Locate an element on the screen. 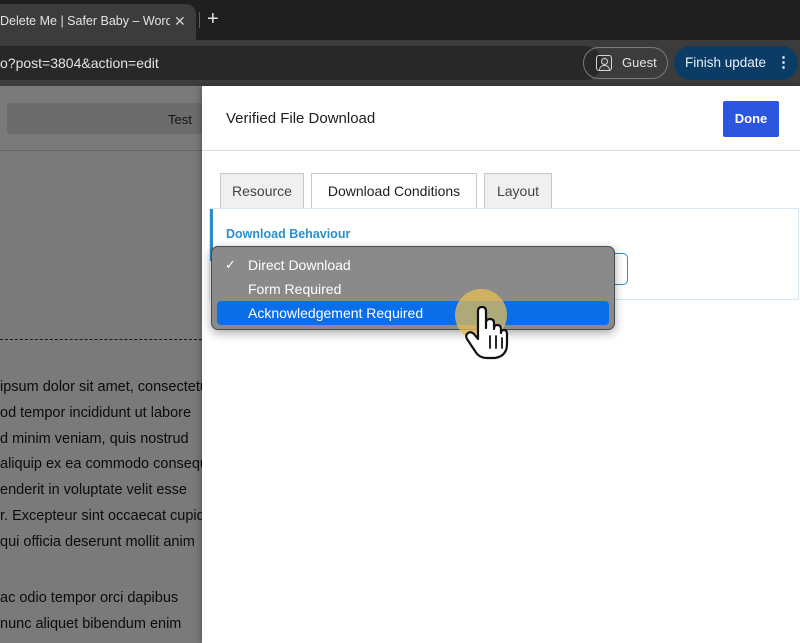 Image resolution: width=800 pixels, height=643 pixels. new-tab-icon: + is located at coordinates (213, 19).